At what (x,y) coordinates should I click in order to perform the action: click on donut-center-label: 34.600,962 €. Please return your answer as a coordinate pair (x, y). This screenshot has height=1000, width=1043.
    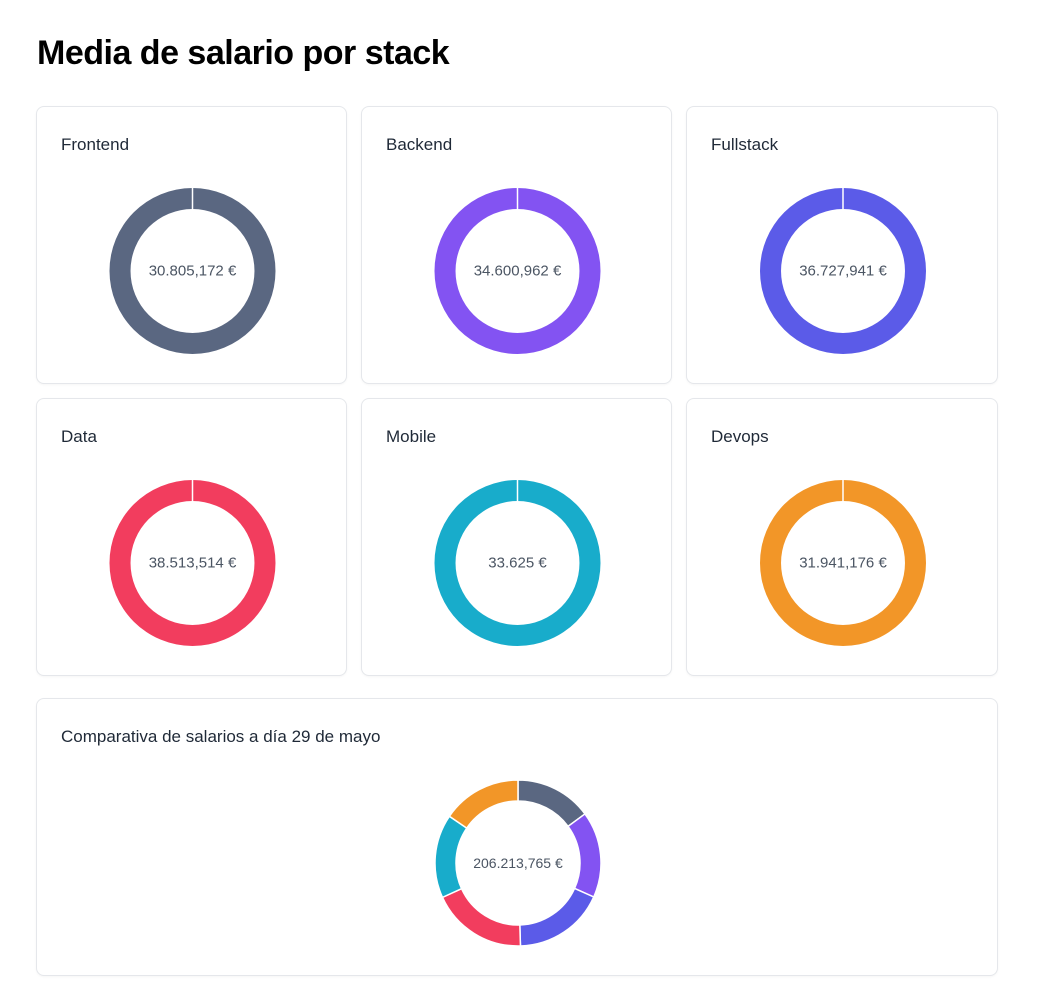
    Looking at the image, I should click on (518, 271).